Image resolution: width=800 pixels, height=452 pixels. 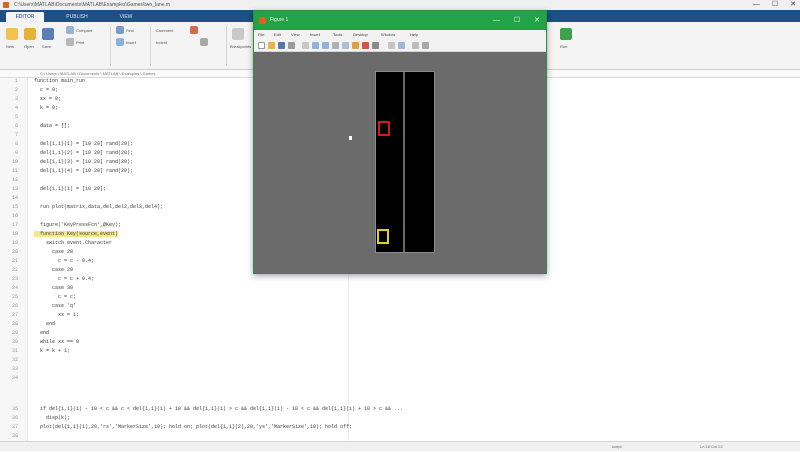 What do you see at coordinates (388, 34) in the screenshot?
I see `menu-window: Window` at bounding box center [388, 34].